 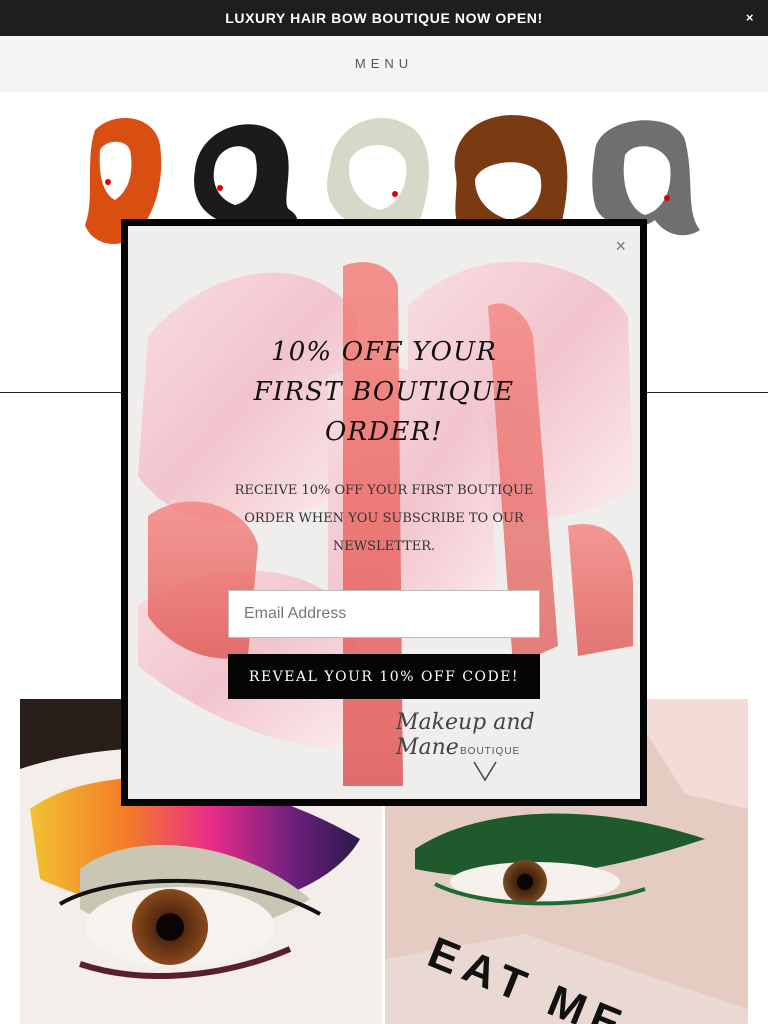 What do you see at coordinates (485, 771) in the screenshot?
I see `chevron-down-icon` at bounding box center [485, 771].